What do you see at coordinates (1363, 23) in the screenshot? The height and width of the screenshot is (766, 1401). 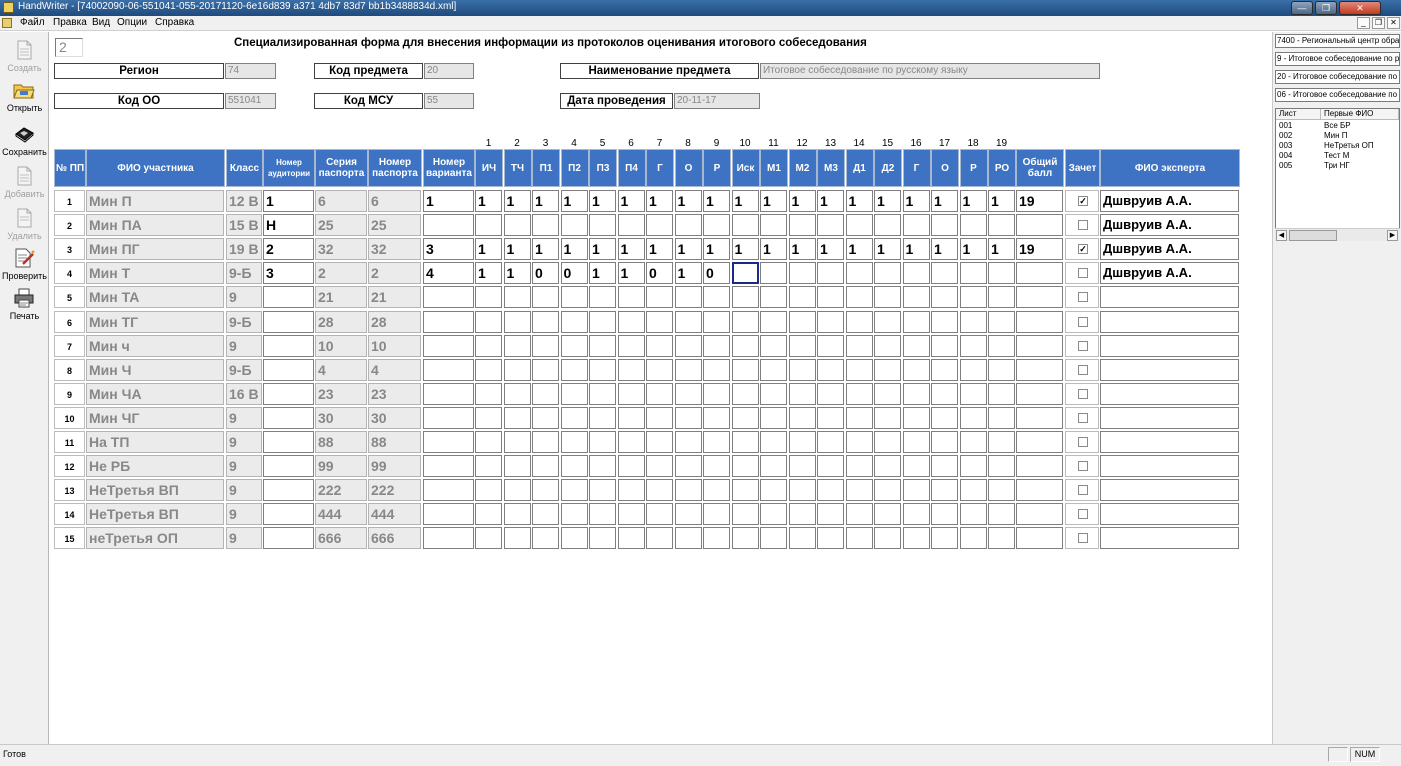 I see `mdi-minimize-button: _` at bounding box center [1363, 23].